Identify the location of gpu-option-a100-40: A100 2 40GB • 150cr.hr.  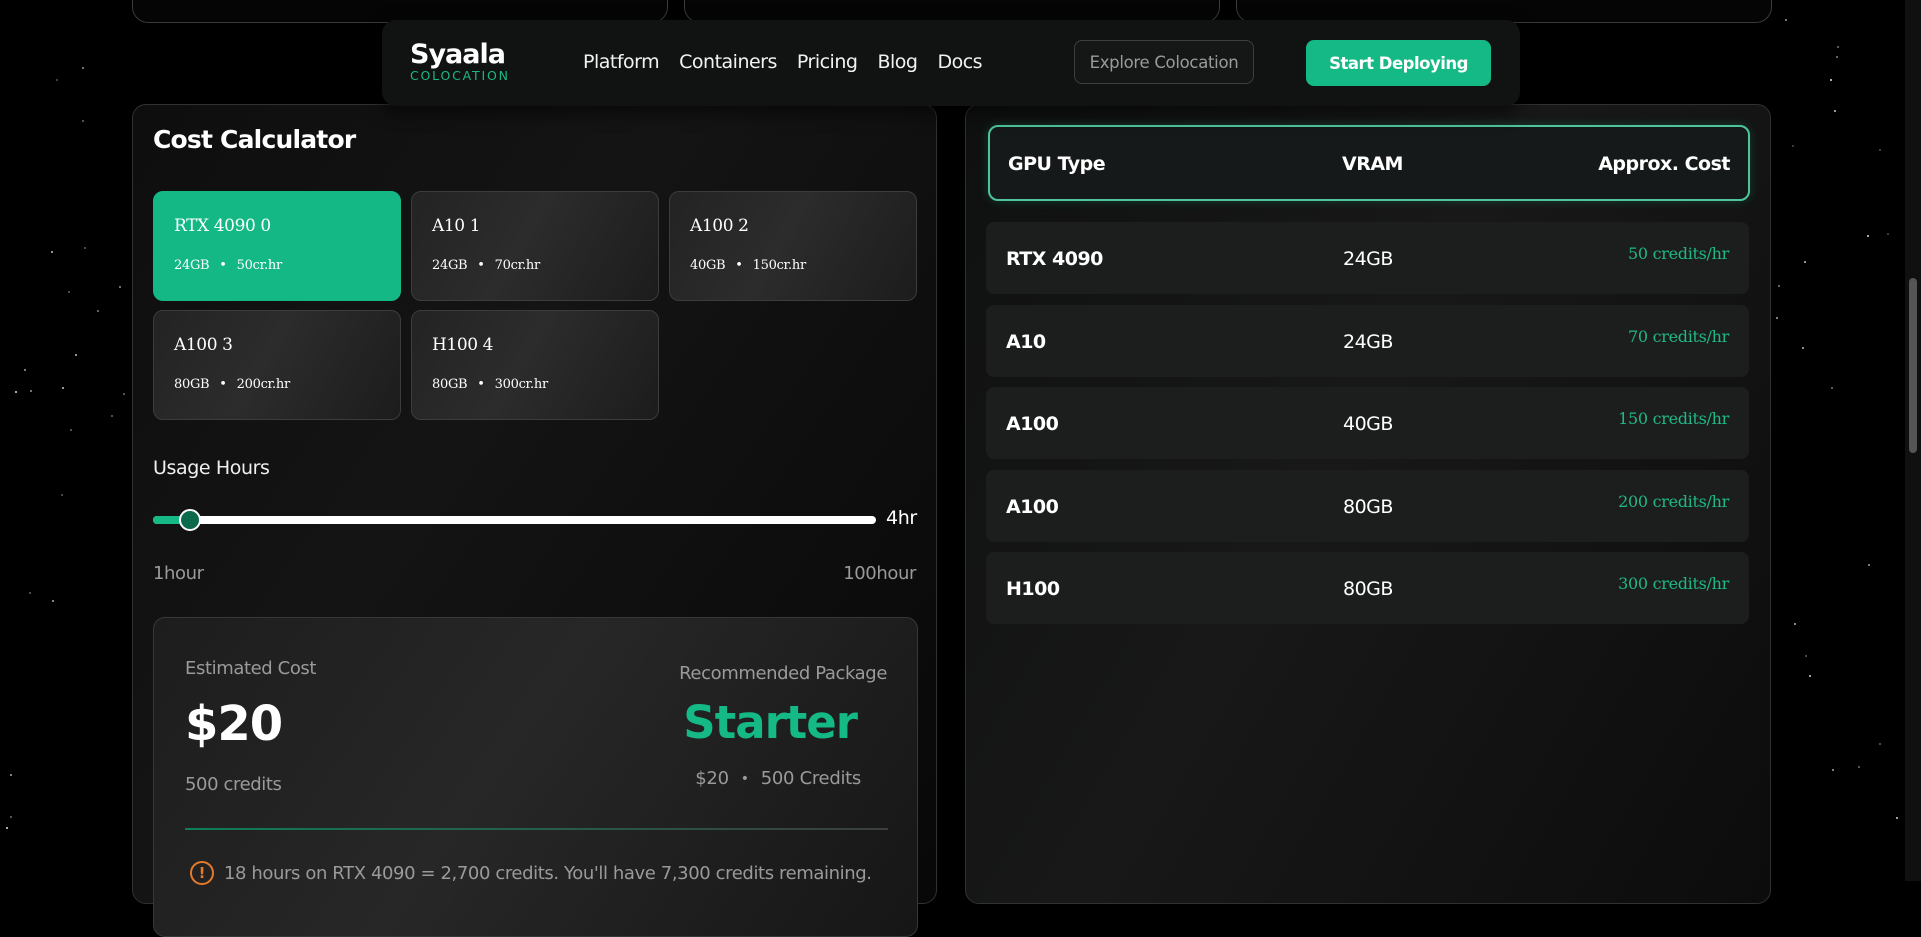
(793, 246).